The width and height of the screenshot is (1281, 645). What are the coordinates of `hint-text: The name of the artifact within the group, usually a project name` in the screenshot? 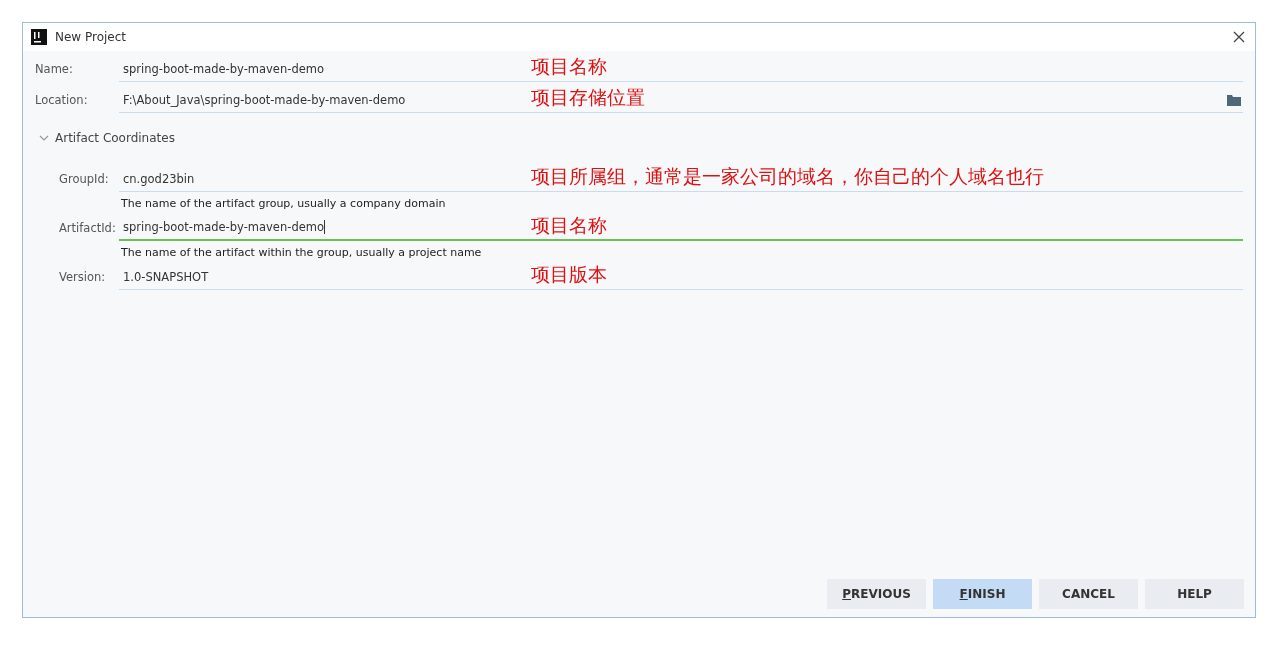 It's located at (302, 252).